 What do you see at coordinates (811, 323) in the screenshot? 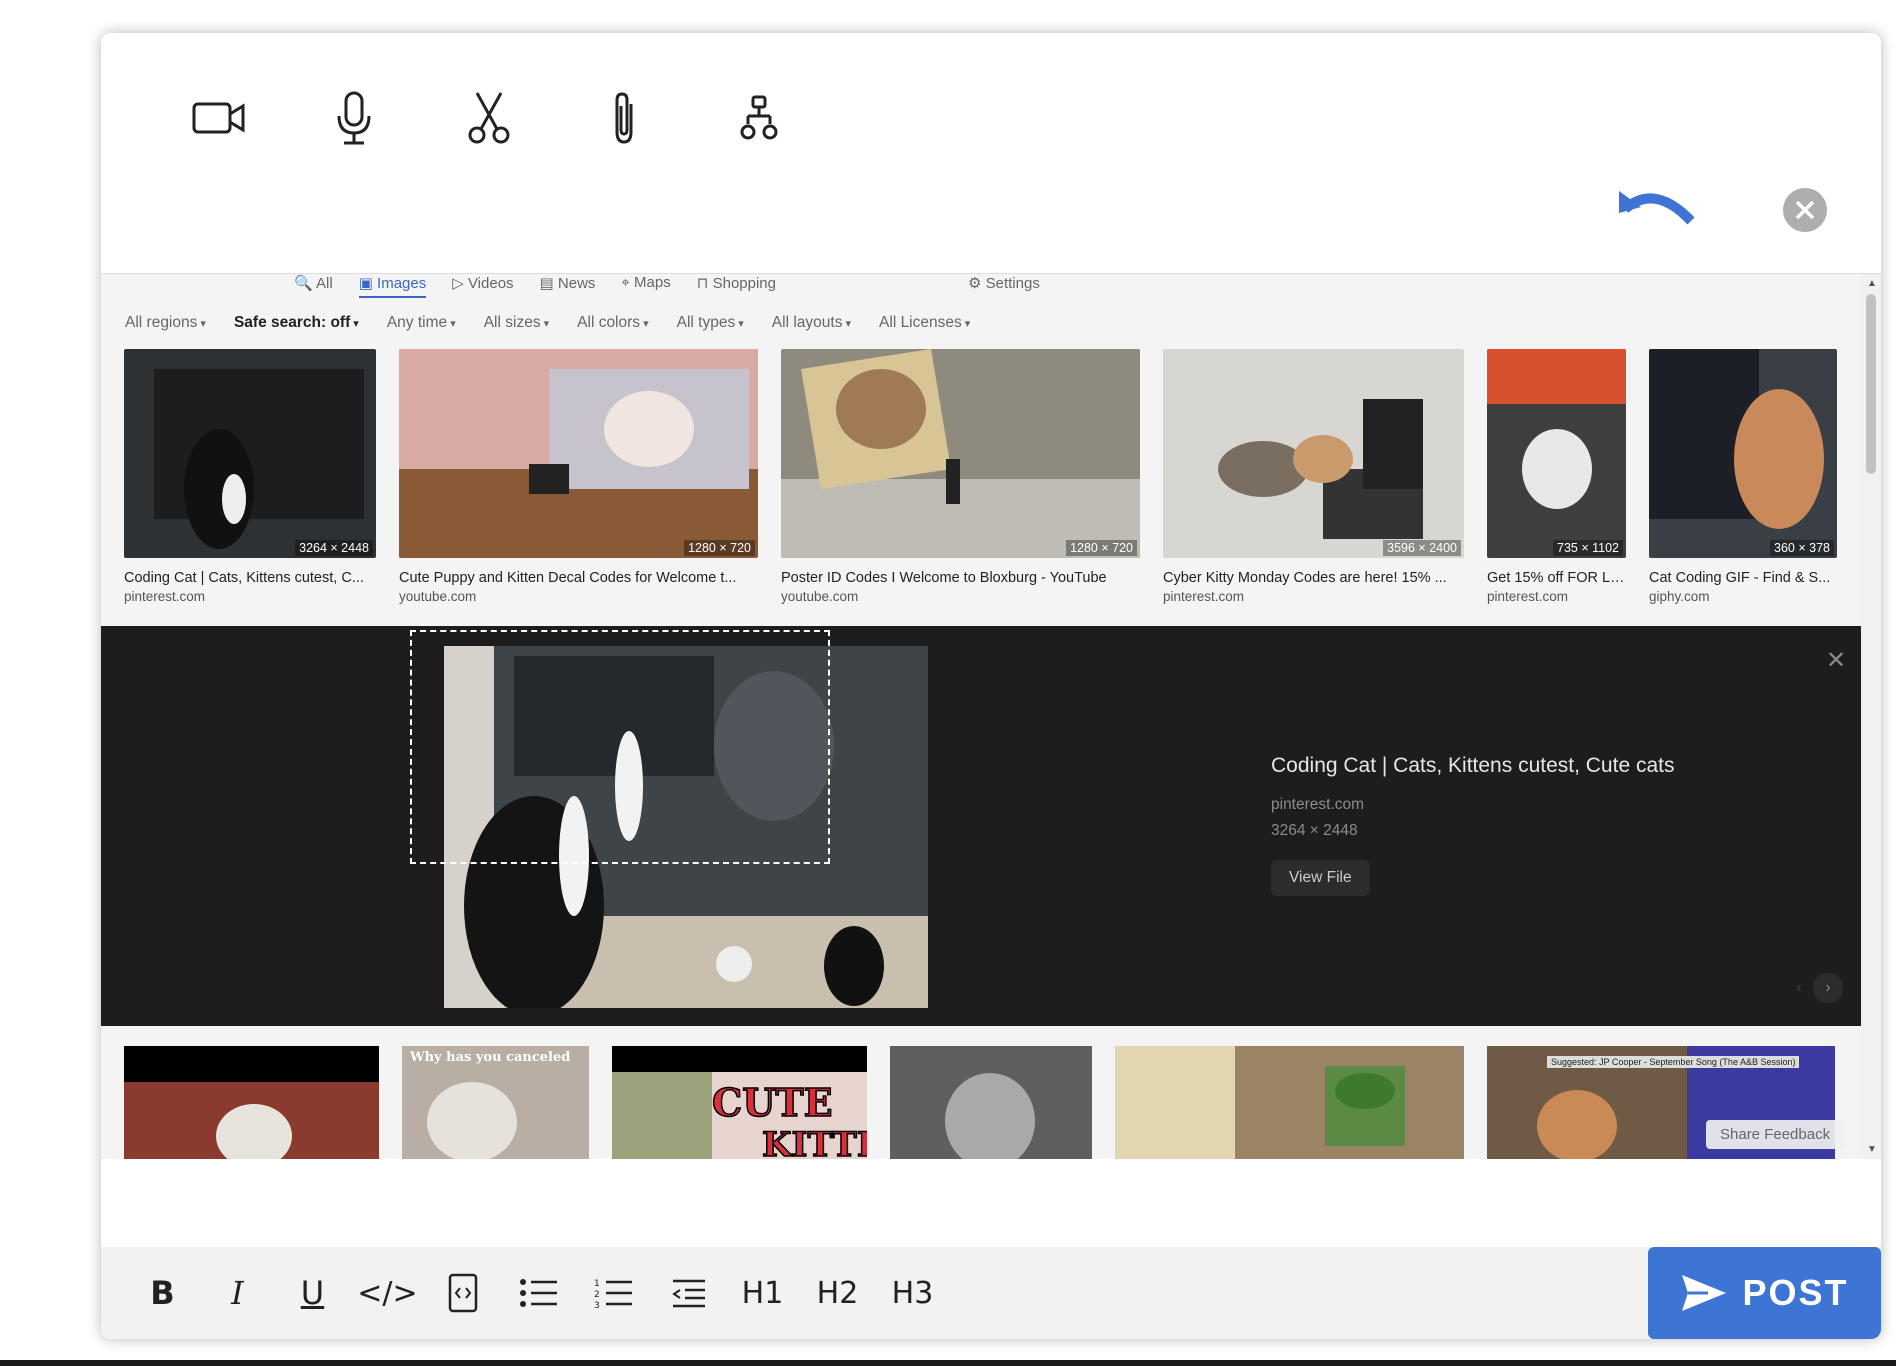
I see `filter-layouts: All layouts` at bounding box center [811, 323].